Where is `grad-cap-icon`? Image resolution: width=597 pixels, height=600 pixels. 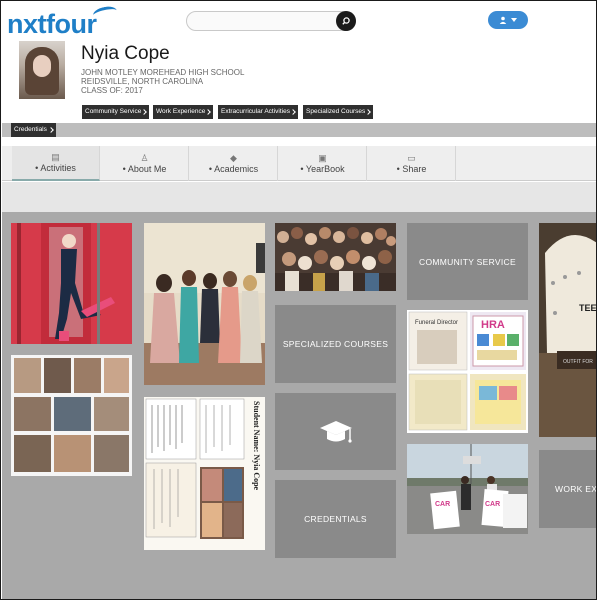
grad-cap-icon is located at coordinates (335, 431).